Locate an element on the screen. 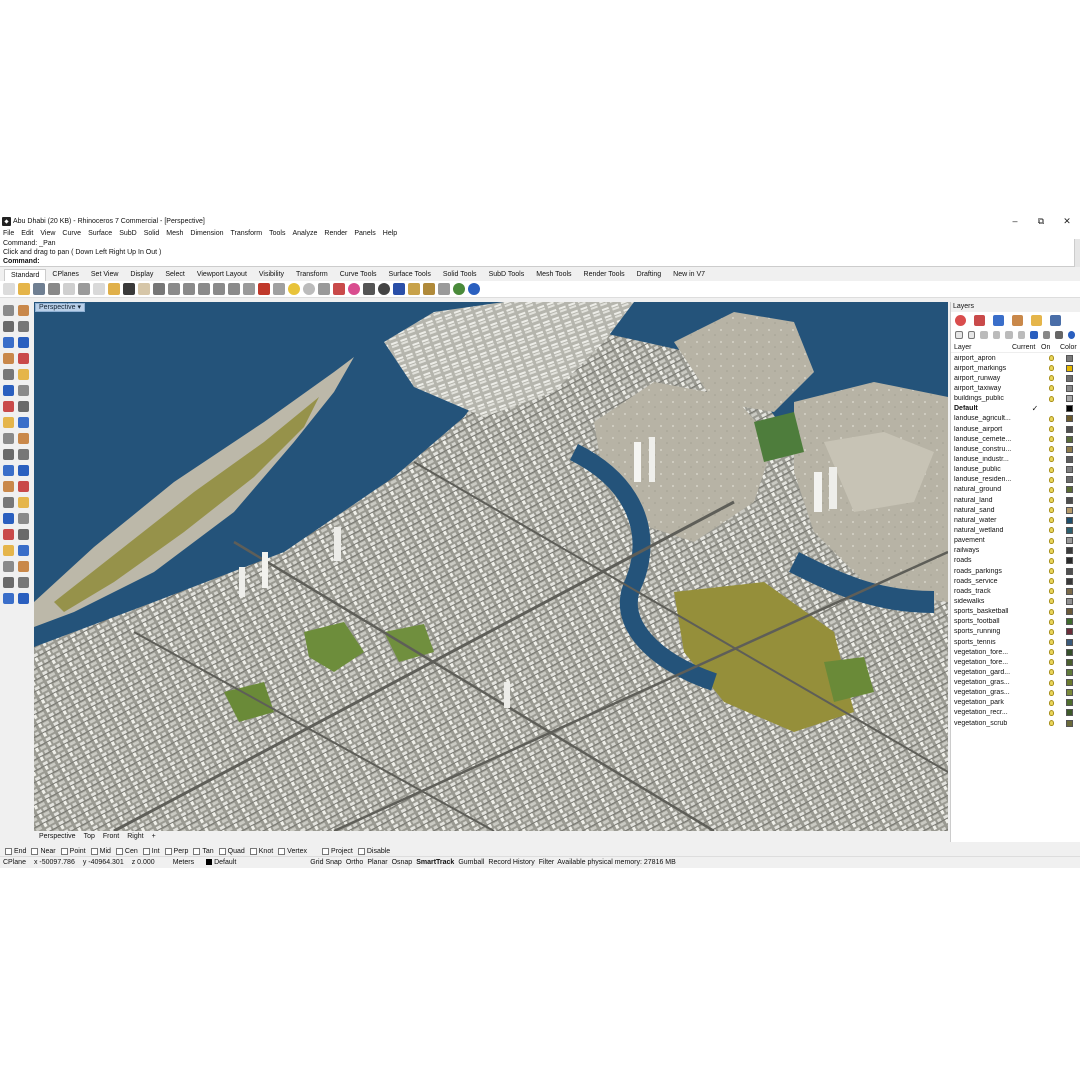  lock-icon is located at coordinates (324, 289).